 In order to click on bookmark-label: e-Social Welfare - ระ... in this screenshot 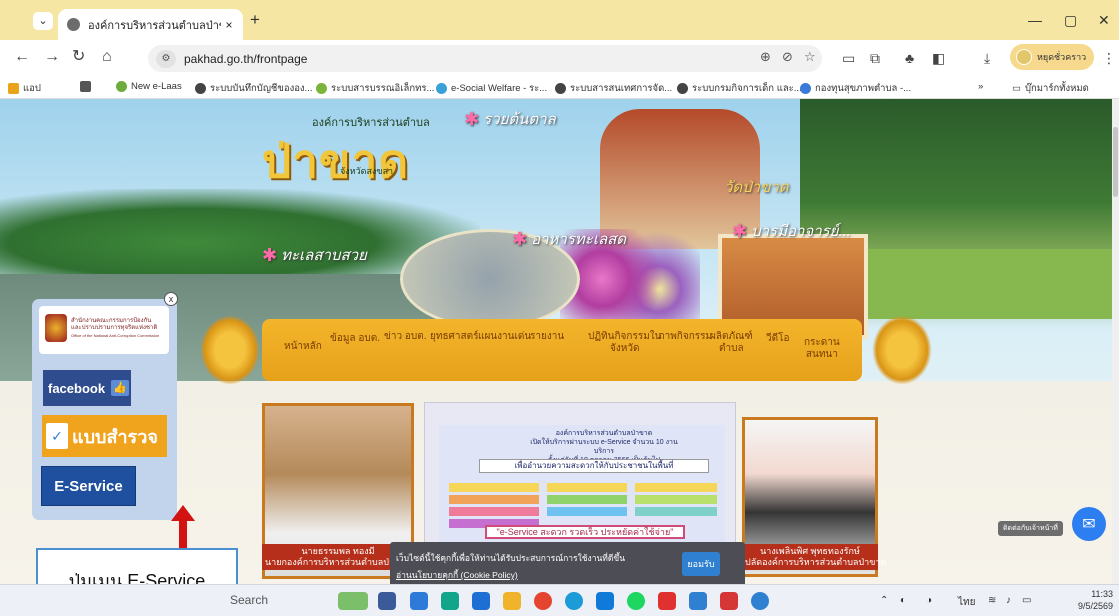, I will do `click(499, 88)`.